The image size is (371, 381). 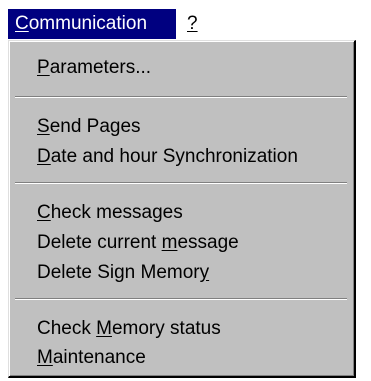 I want to click on menu-help-label: ?, so click(x=192, y=23).